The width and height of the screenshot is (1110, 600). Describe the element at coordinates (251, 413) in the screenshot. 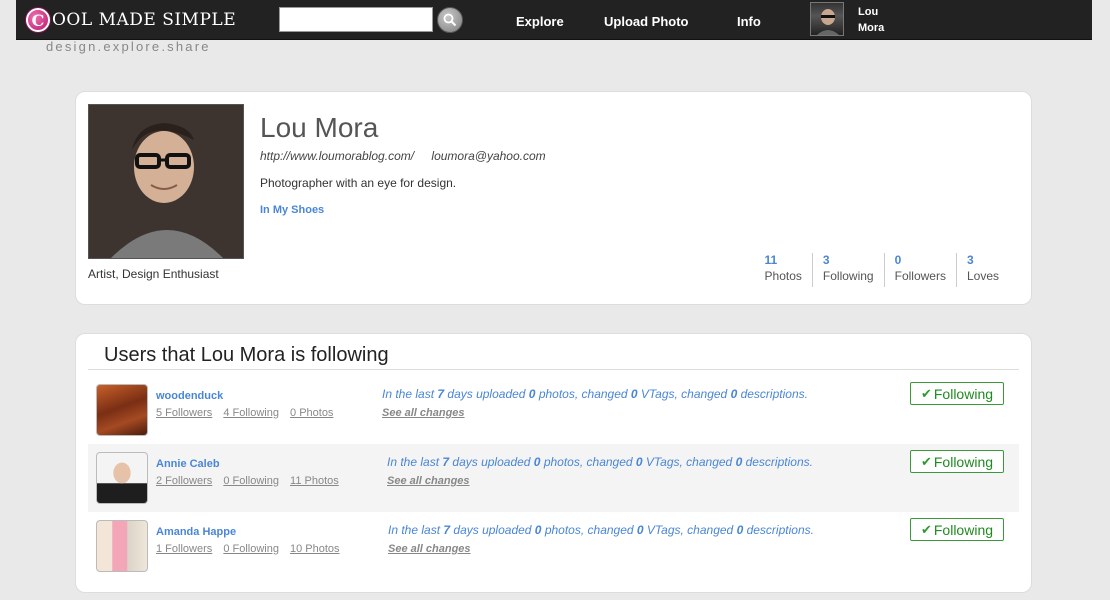

I see `user-following-link: 4 Following` at that location.